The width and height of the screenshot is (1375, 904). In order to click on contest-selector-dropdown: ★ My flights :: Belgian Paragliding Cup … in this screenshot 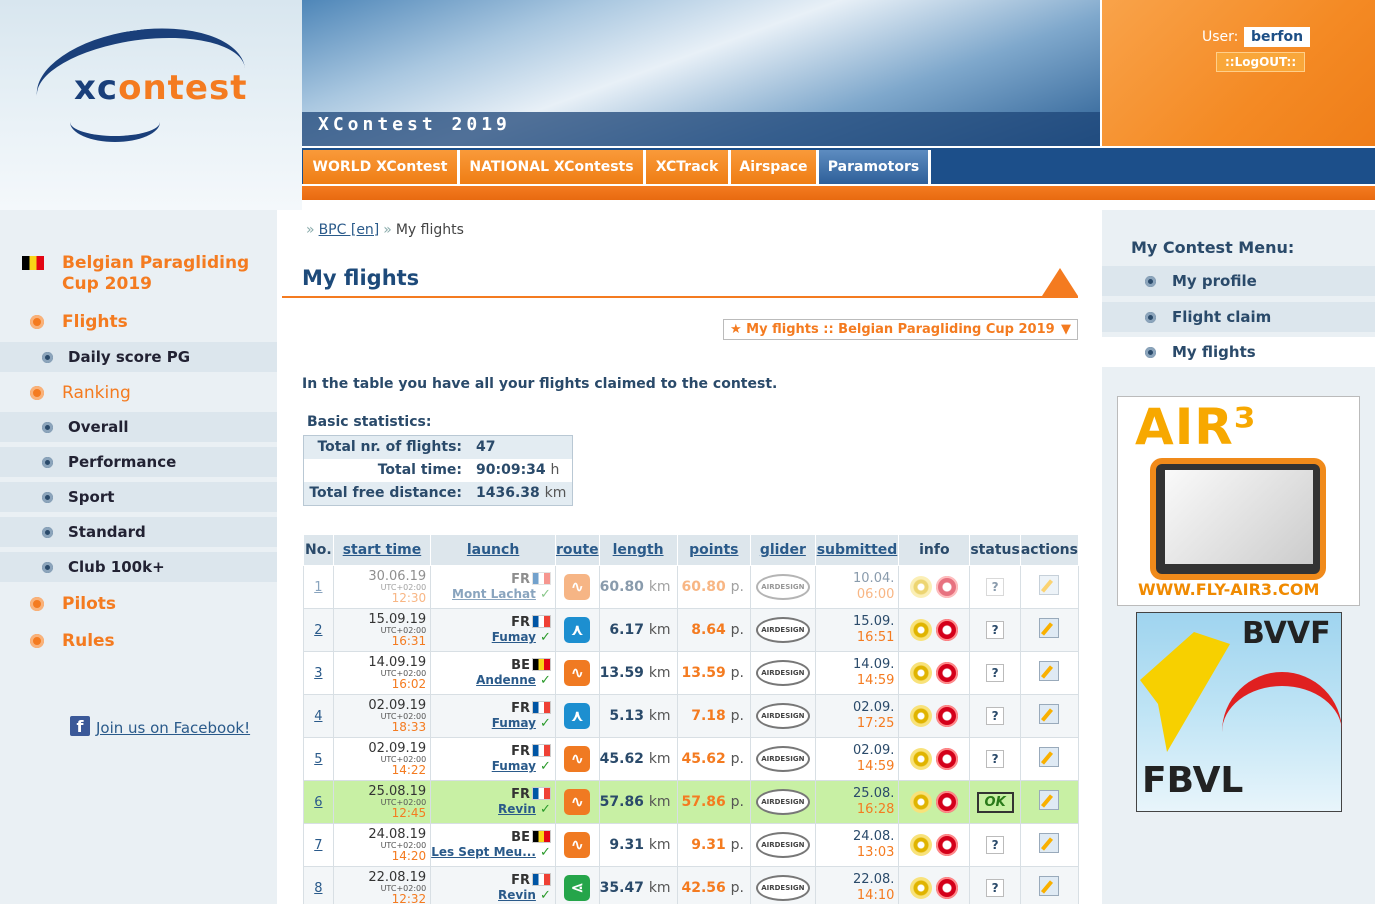, I will do `click(900, 329)`.